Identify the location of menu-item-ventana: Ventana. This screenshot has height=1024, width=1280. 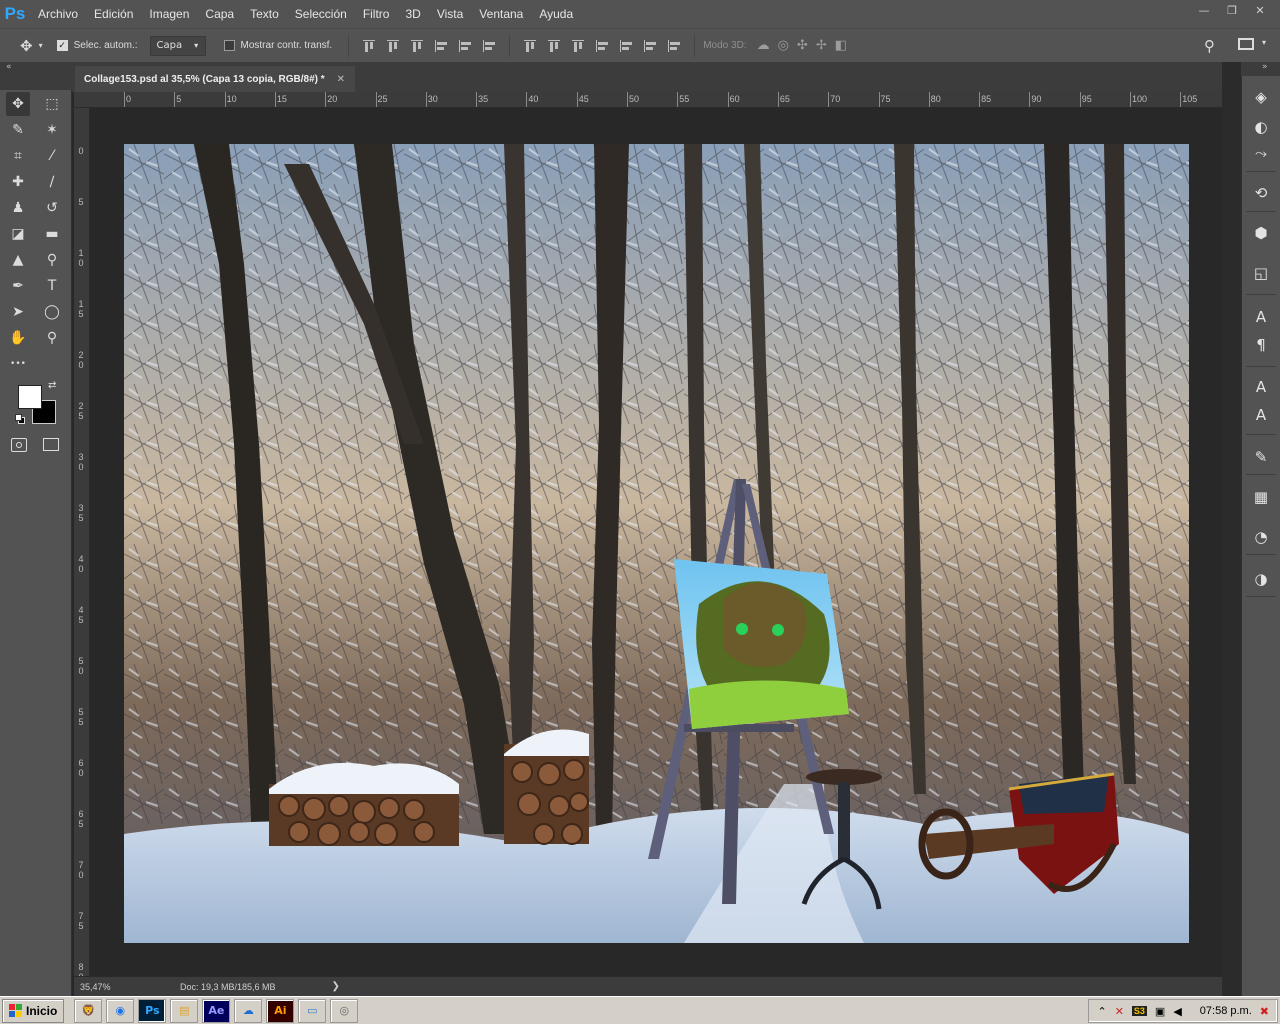
(501, 14).